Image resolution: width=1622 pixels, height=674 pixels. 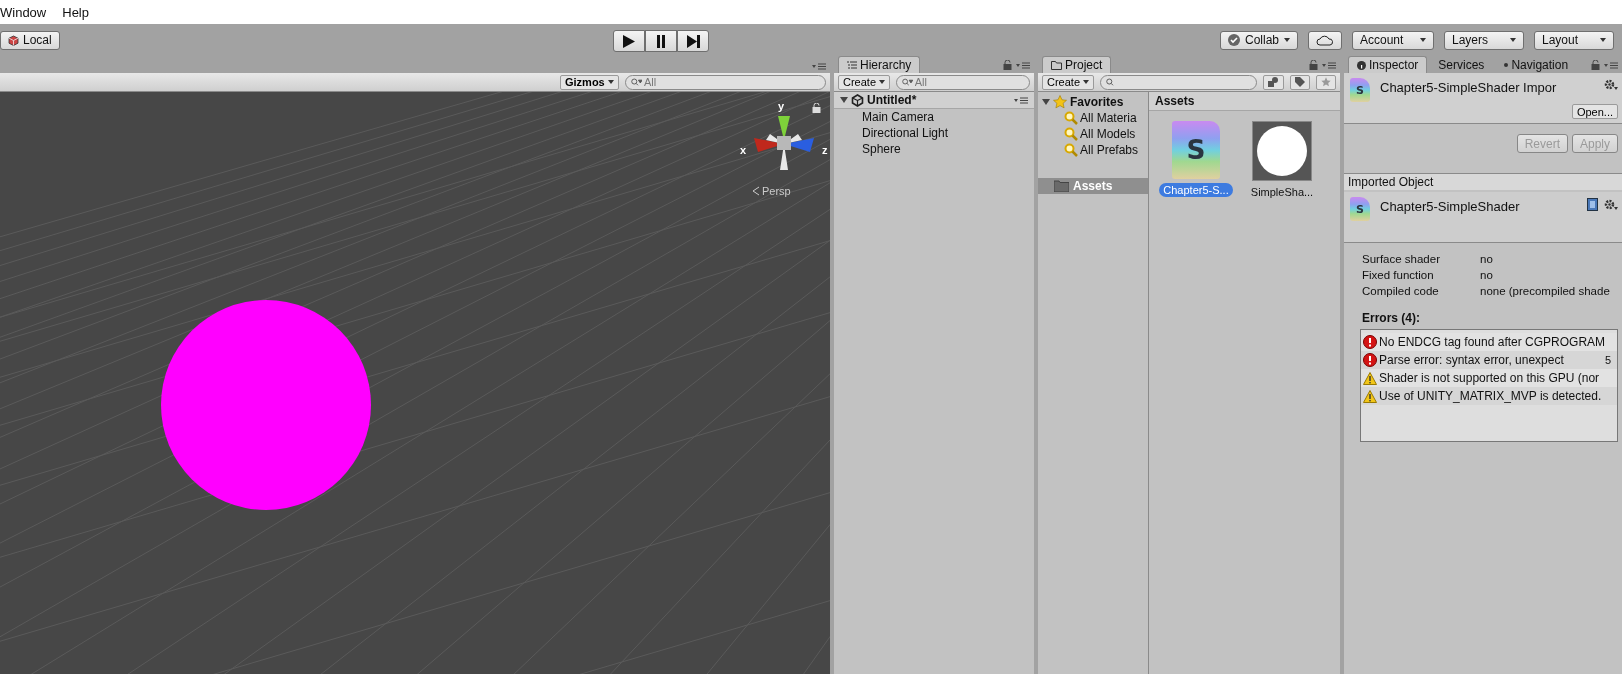 What do you see at coordinates (825, 150) in the screenshot?
I see `axis-label: z` at bounding box center [825, 150].